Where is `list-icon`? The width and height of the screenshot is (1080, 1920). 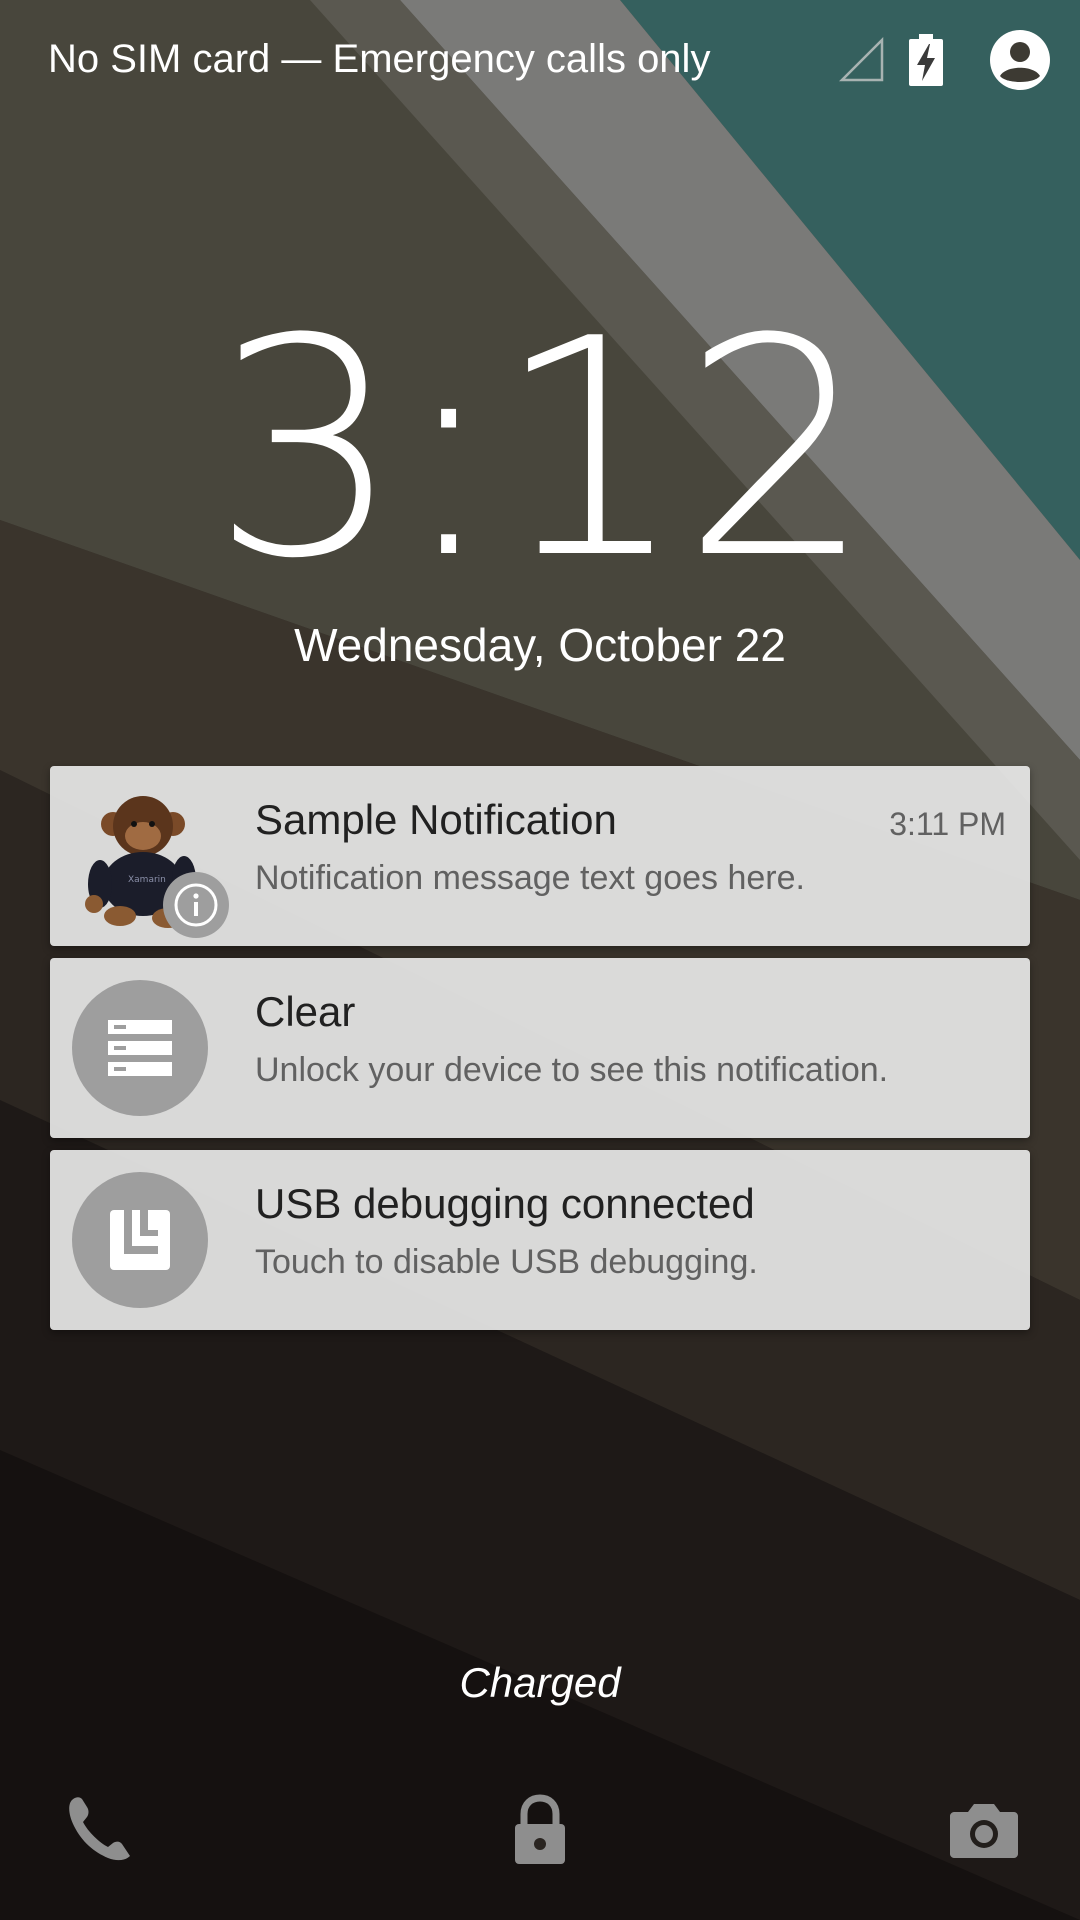
list-icon is located at coordinates (140, 1048).